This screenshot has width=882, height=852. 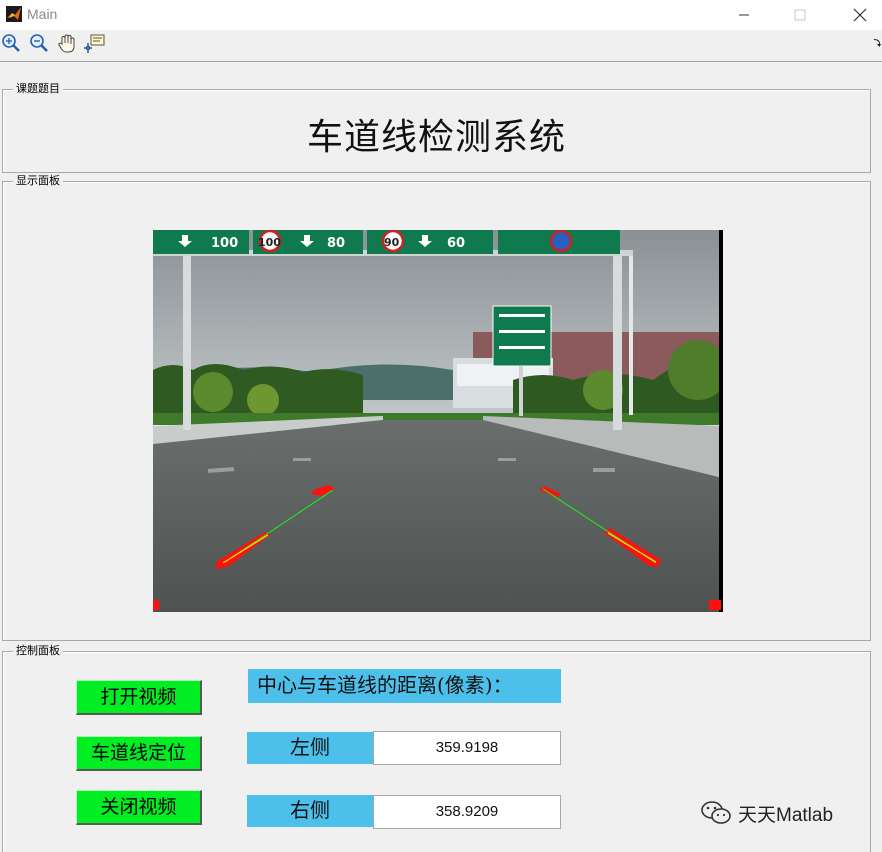 What do you see at coordinates (14, 14) in the screenshot?
I see `matlab-logo-icon` at bounding box center [14, 14].